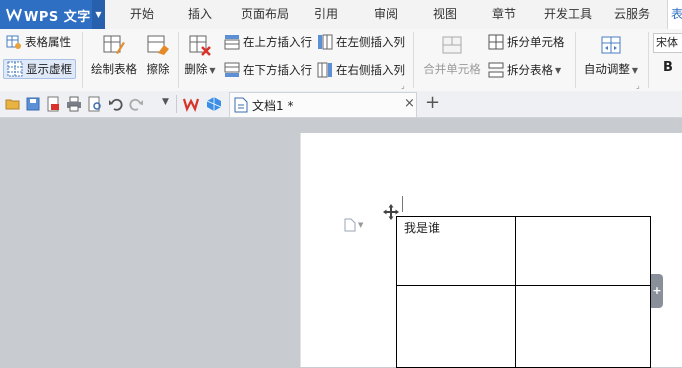  I want to click on app-menu-dropdown: ▼, so click(98, 14).